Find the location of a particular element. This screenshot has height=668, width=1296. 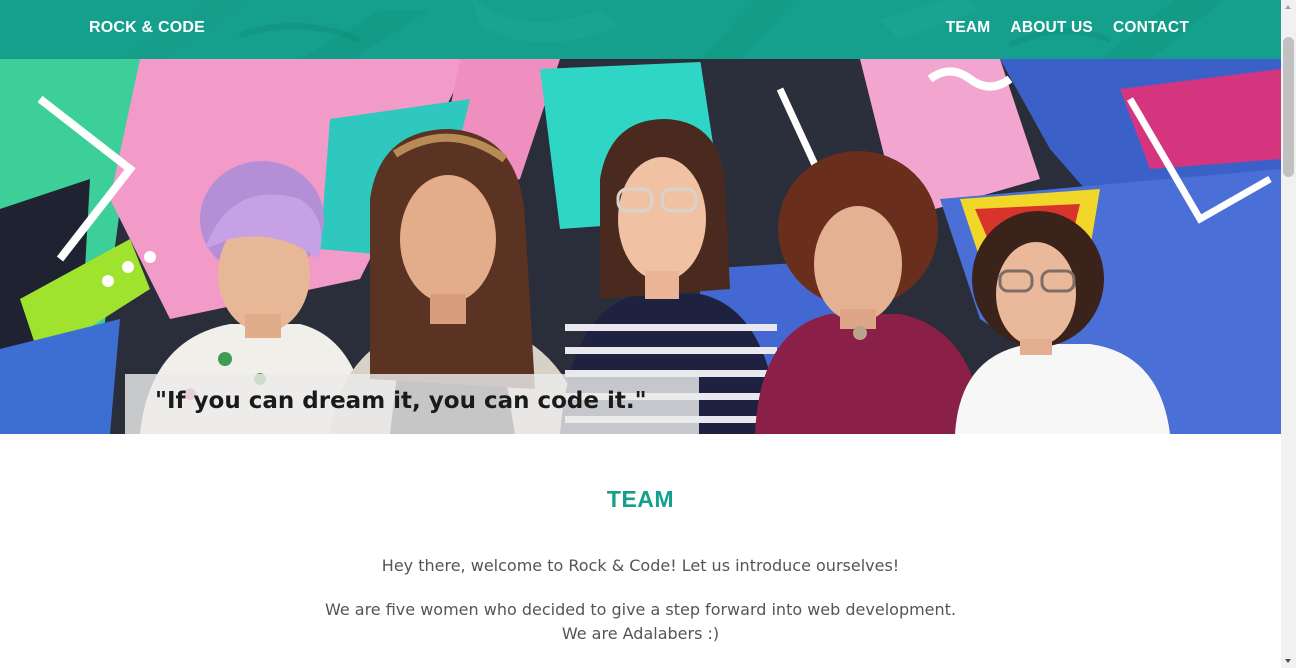

nav-team-link: TEAM is located at coordinates (968, 28).